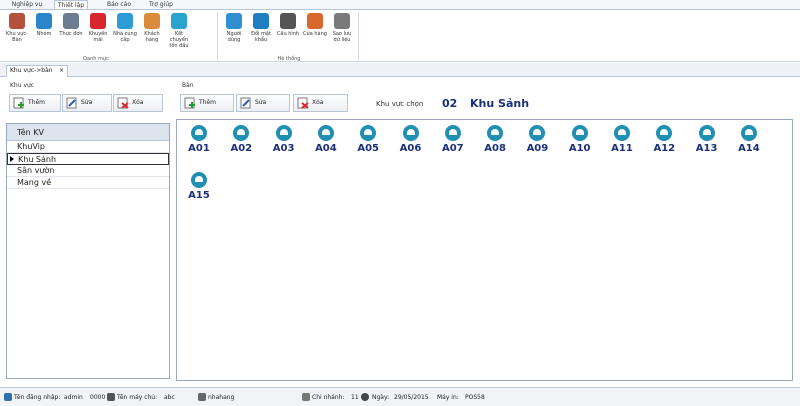 Image resolution: width=800 pixels, height=406 pixels. I want to click on ribbon-button-nha-cung-cap: Nhà cung cấp, so click(125, 34).